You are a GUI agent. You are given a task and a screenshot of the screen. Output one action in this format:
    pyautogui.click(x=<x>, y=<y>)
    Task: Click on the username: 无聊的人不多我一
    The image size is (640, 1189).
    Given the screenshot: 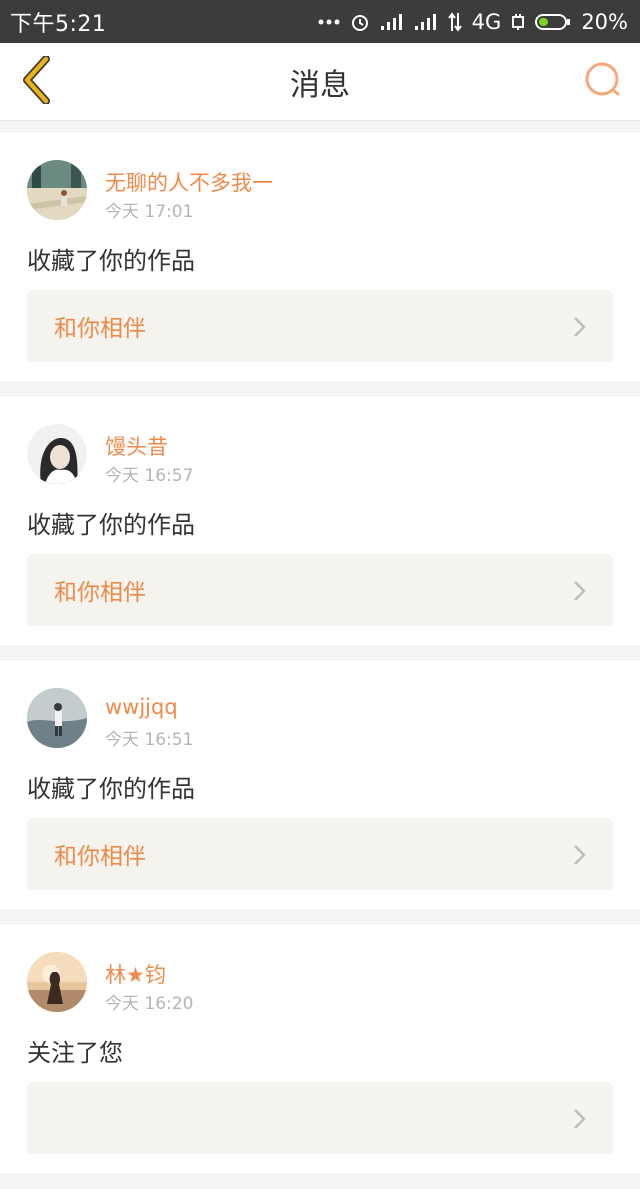 What is the action you would take?
    pyautogui.click(x=189, y=182)
    